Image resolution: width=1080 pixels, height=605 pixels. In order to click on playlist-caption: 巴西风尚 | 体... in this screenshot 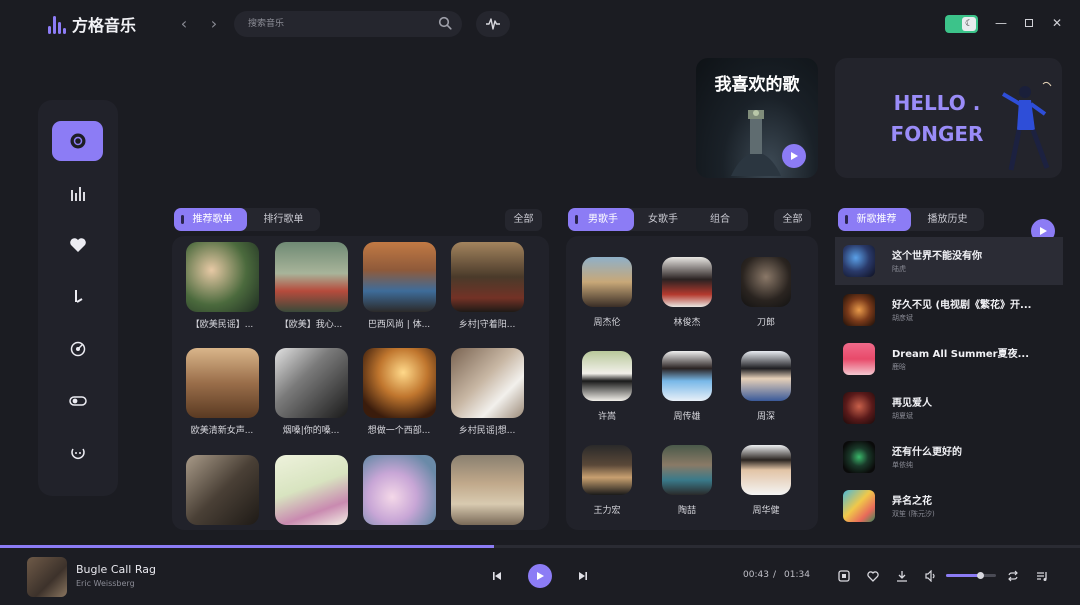, I will do `click(399, 325)`.